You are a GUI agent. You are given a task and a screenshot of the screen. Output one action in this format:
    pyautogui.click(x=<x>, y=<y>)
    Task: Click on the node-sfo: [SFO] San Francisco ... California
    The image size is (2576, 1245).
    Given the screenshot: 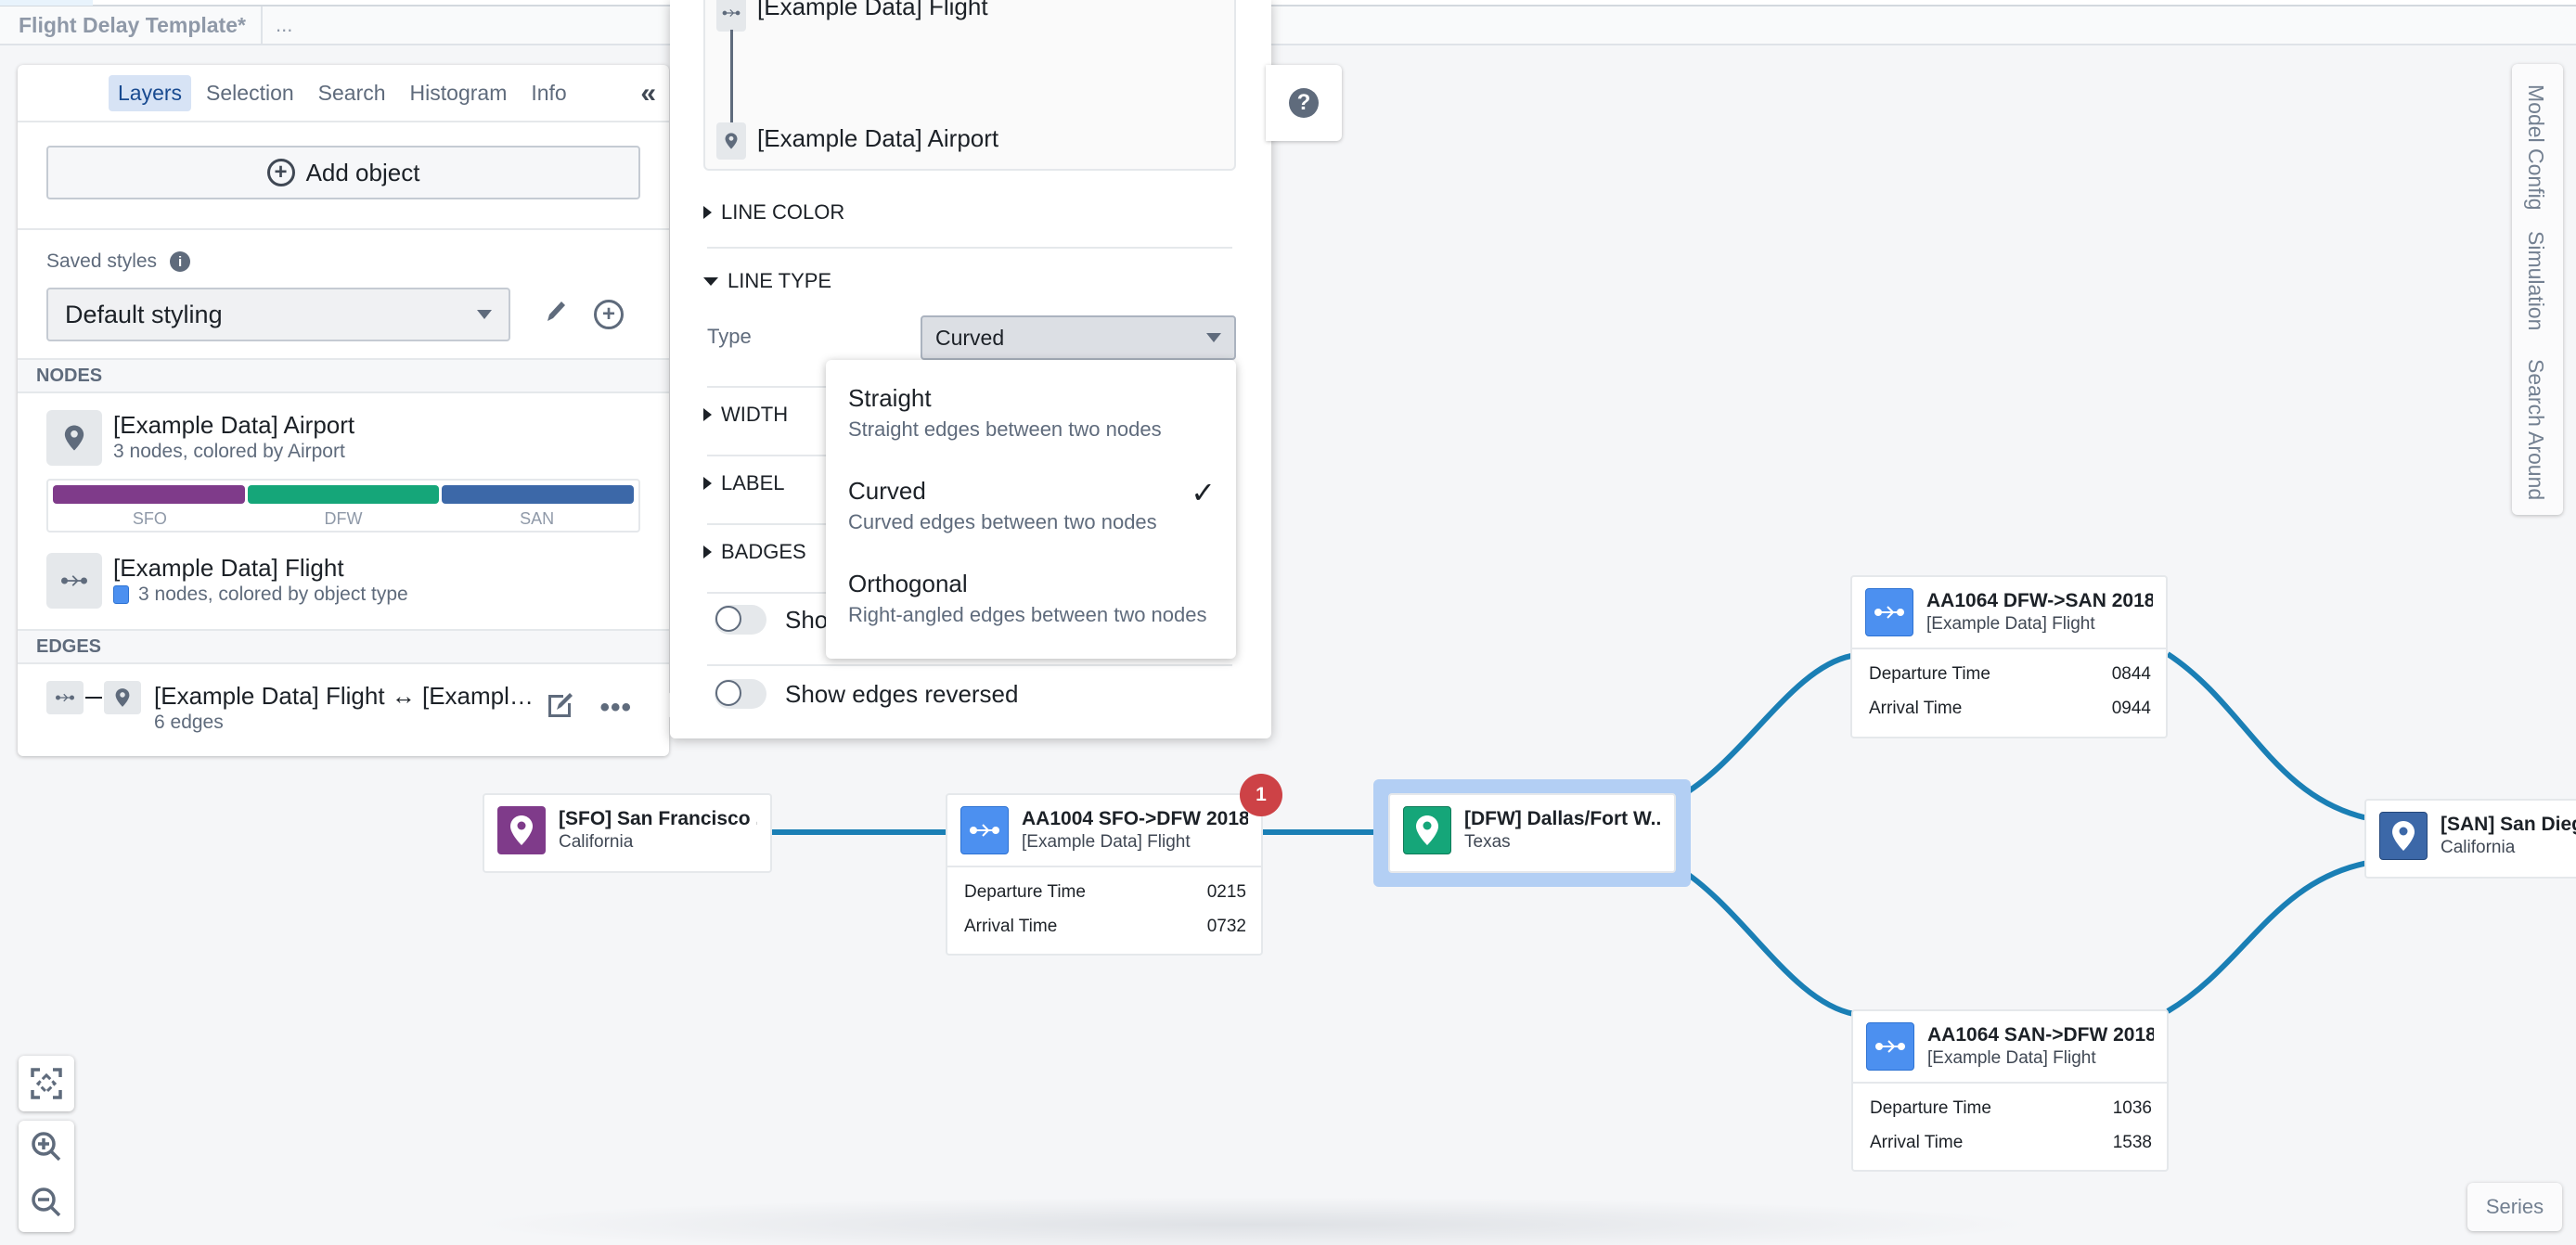 What is the action you would take?
    pyautogui.click(x=627, y=833)
    